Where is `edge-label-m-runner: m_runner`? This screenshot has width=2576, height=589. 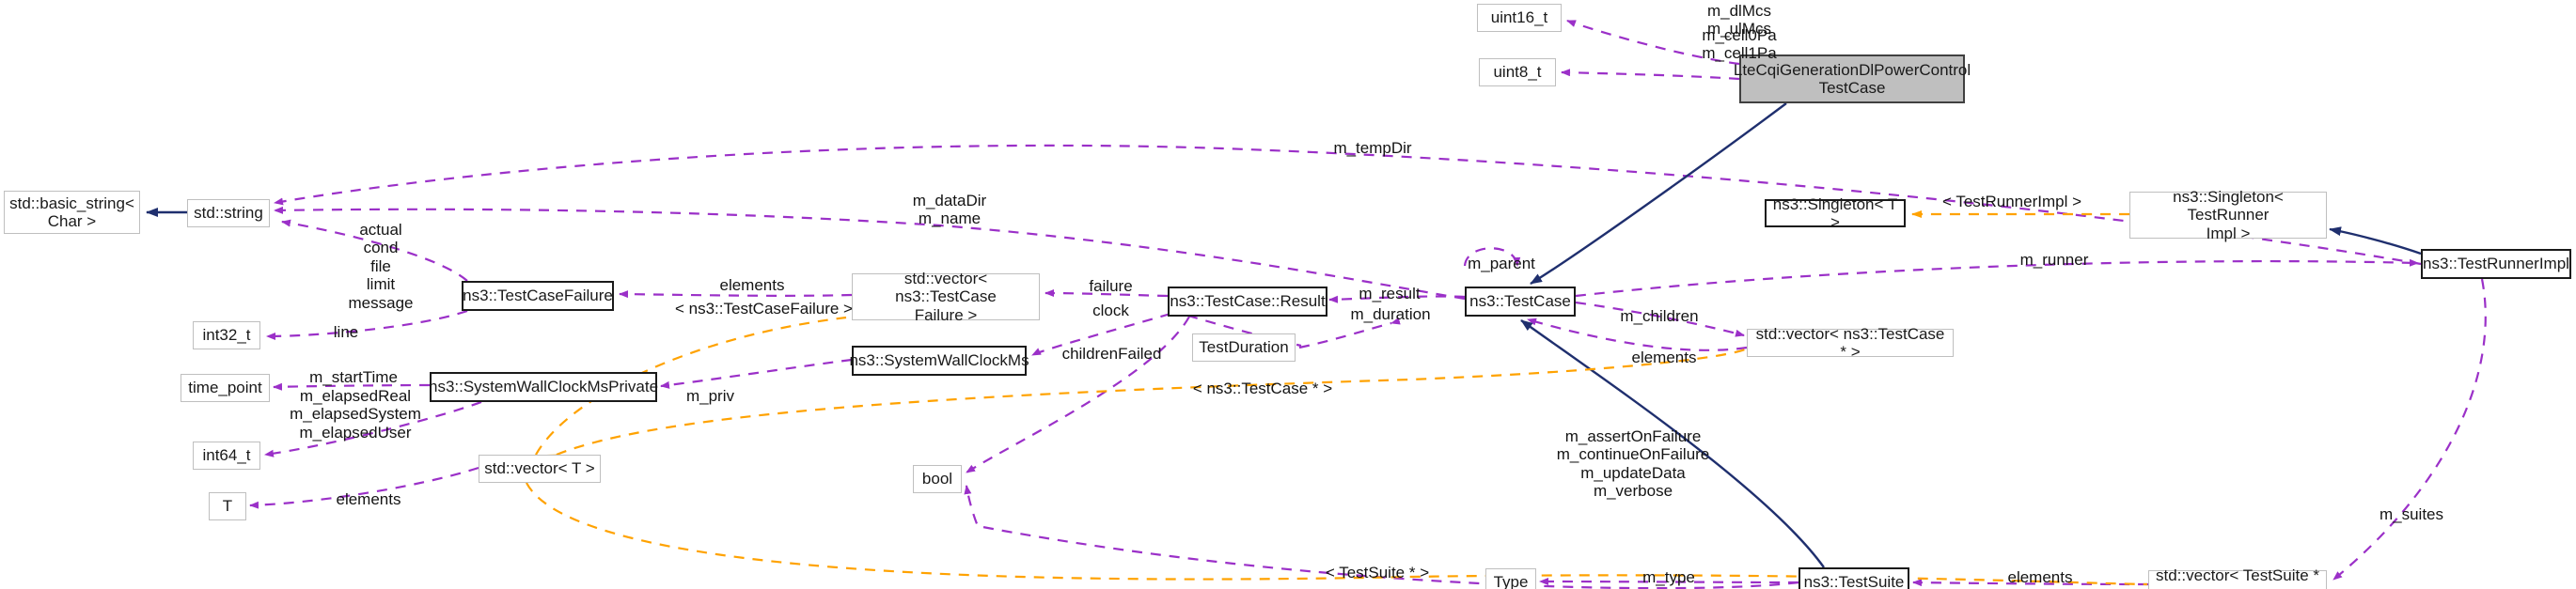
edge-label-m-runner: m_runner is located at coordinates (2054, 260).